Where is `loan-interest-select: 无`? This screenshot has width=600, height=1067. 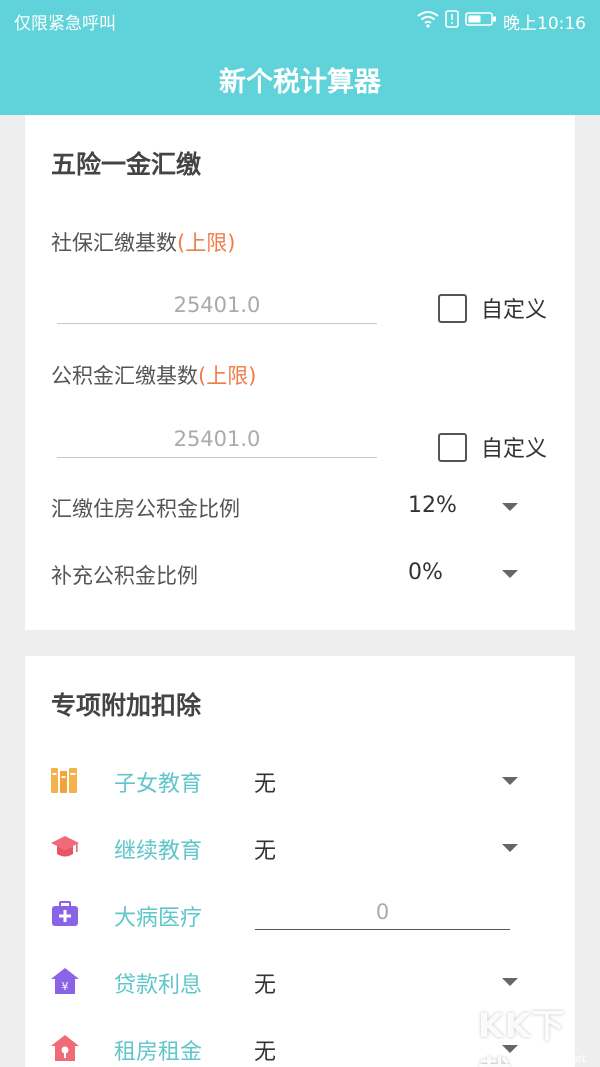
loan-interest-select: 无 is located at coordinates (265, 983).